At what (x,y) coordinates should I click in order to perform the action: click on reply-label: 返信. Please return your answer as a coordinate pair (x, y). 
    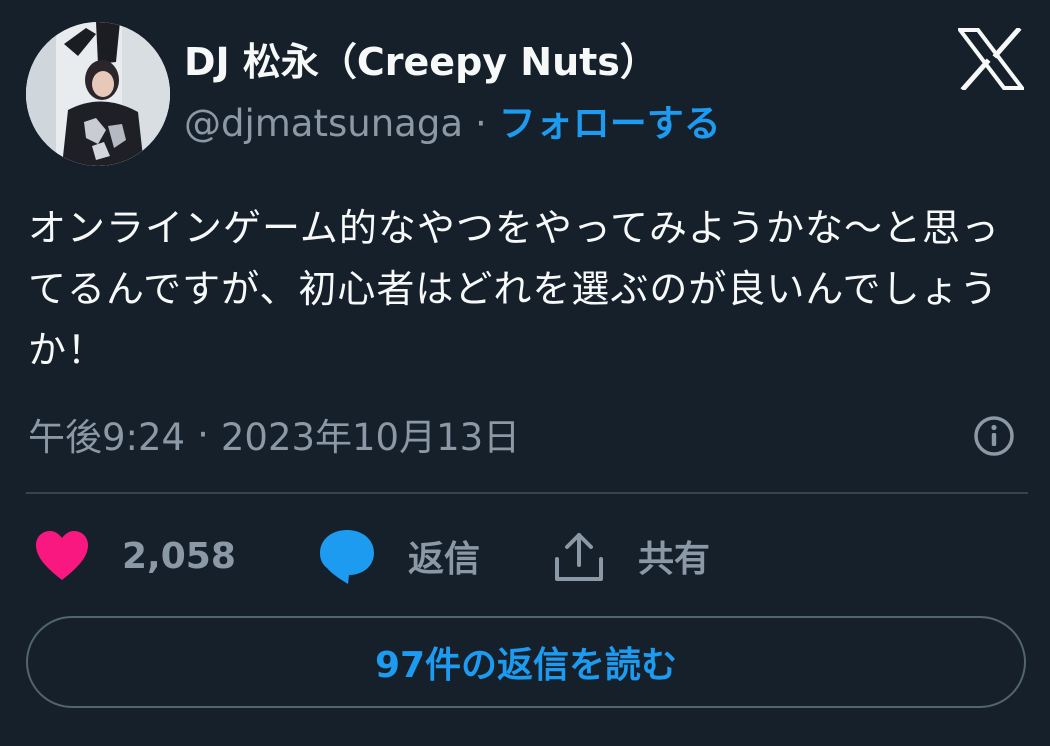
    Looking at the image, I should click on (444, 559).